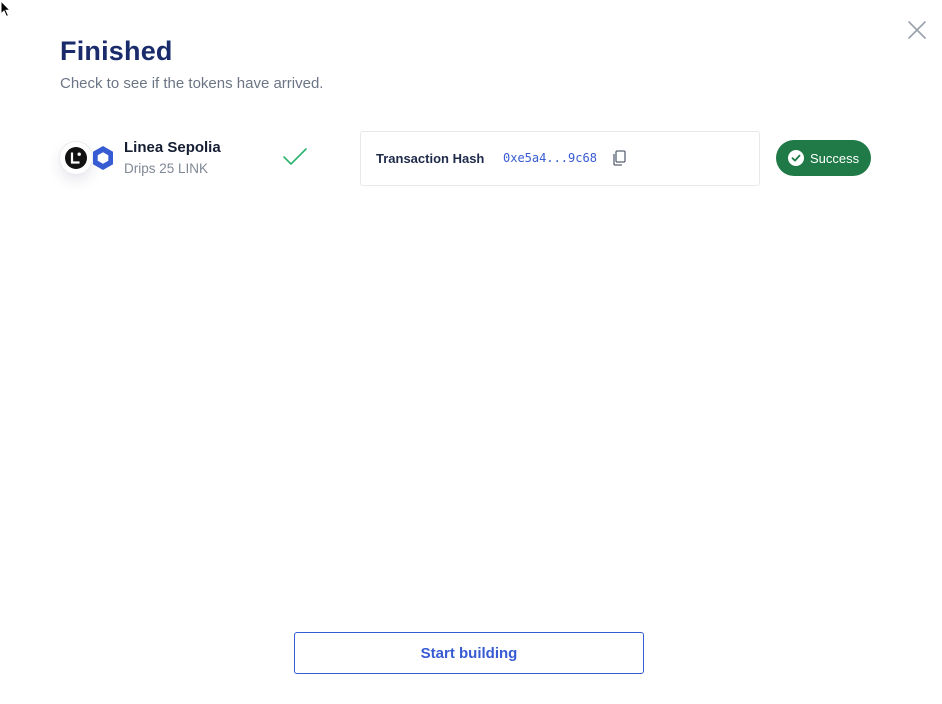  What do you see at coordinates (172, 147) in the screenshot?
I see `network-name: Linea Sepolia` at bounding box center [172, 147].